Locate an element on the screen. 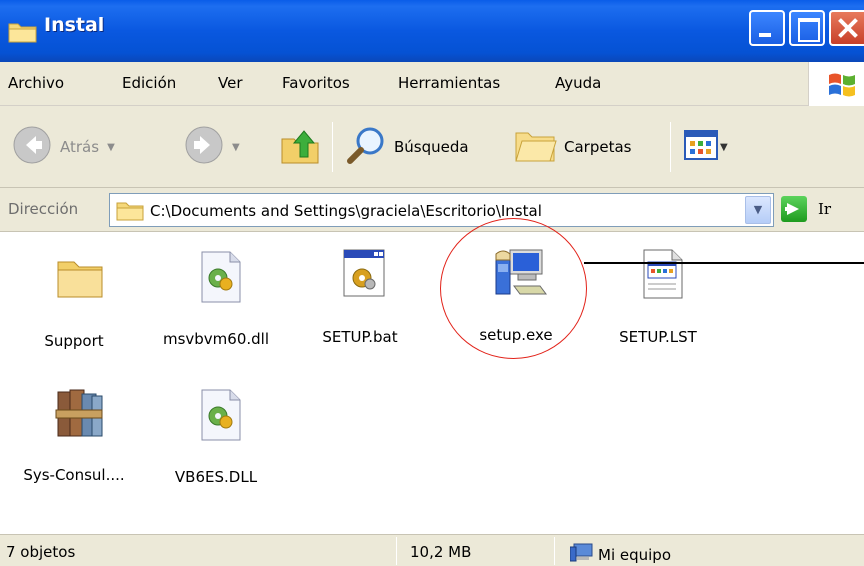  back-label: Atrás is located at coordinates (80, 147).